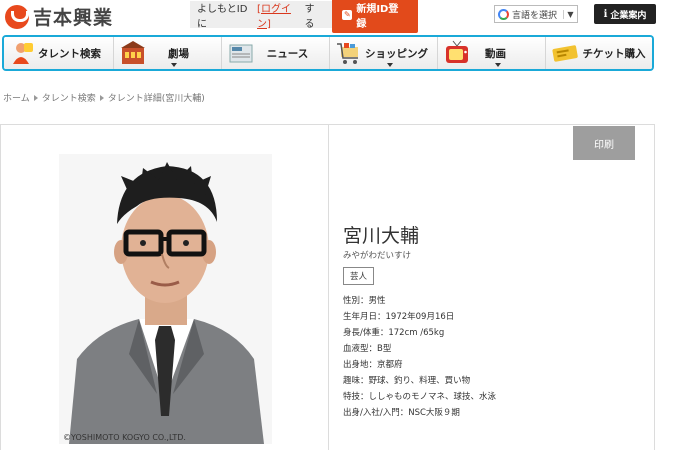 This screenshot has height=450, width=680. I want to click on panel-divider, so click(328, 287).